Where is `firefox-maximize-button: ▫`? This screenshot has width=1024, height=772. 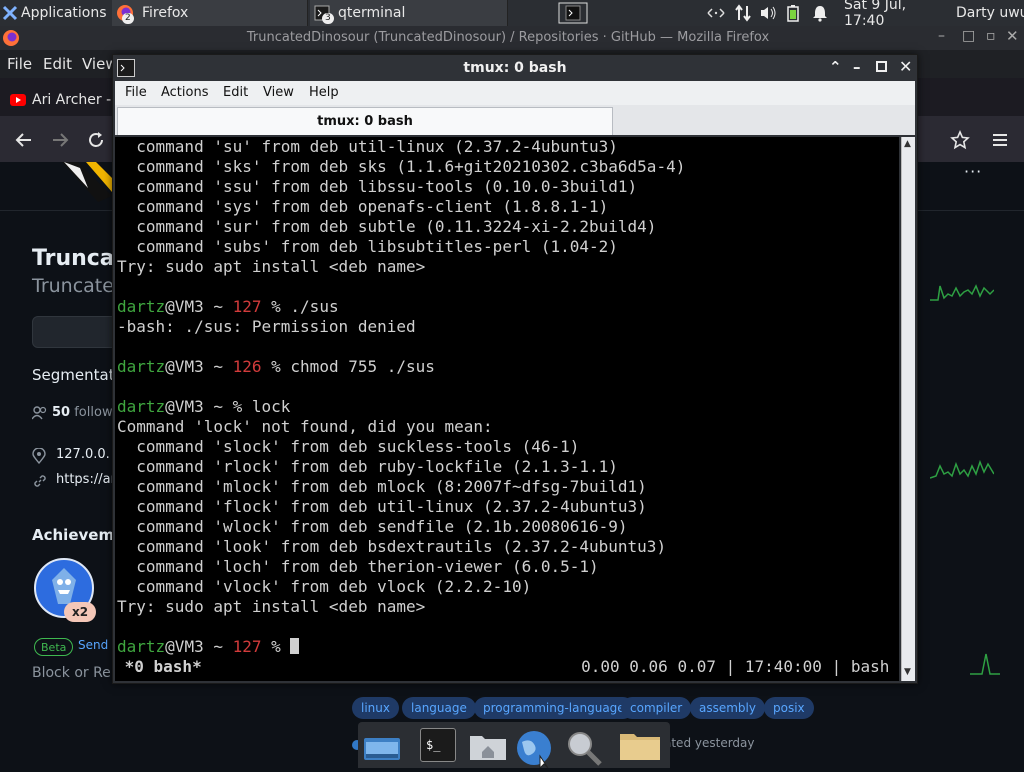 firefox-maximize-button: ▫ is located at coordinates (991, 36).